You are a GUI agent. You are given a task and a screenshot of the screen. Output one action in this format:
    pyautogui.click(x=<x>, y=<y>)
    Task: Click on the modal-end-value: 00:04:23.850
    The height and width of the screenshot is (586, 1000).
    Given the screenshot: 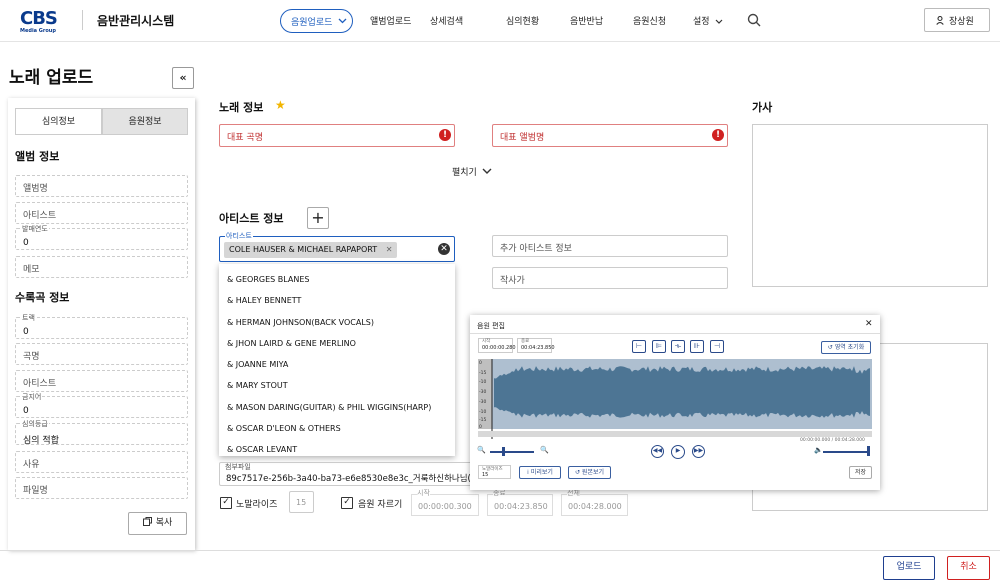 What is the action you would take?
    pyautogui.click(x=538, y=348)
    